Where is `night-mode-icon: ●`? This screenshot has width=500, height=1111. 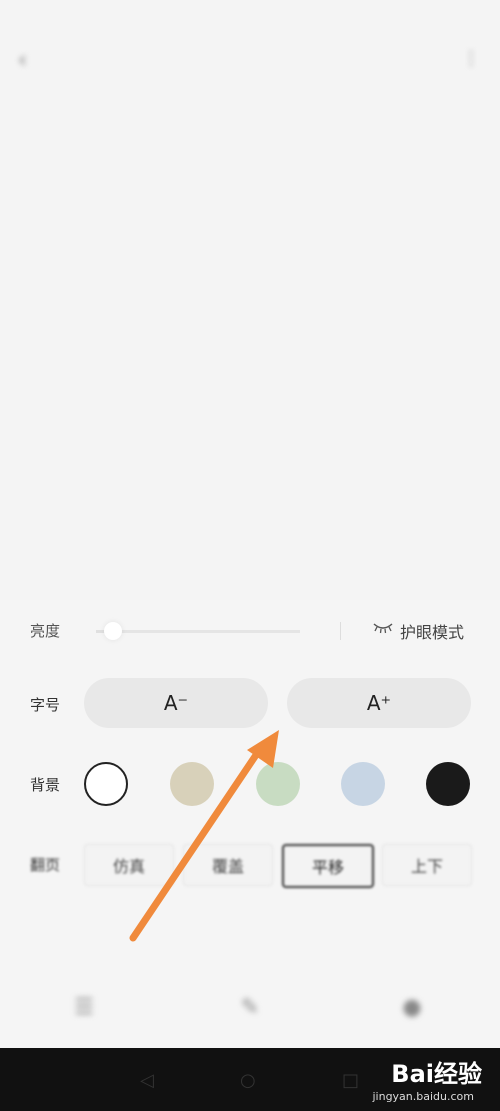
night-mode-icon: ● is located at coordinates (412, 1007).